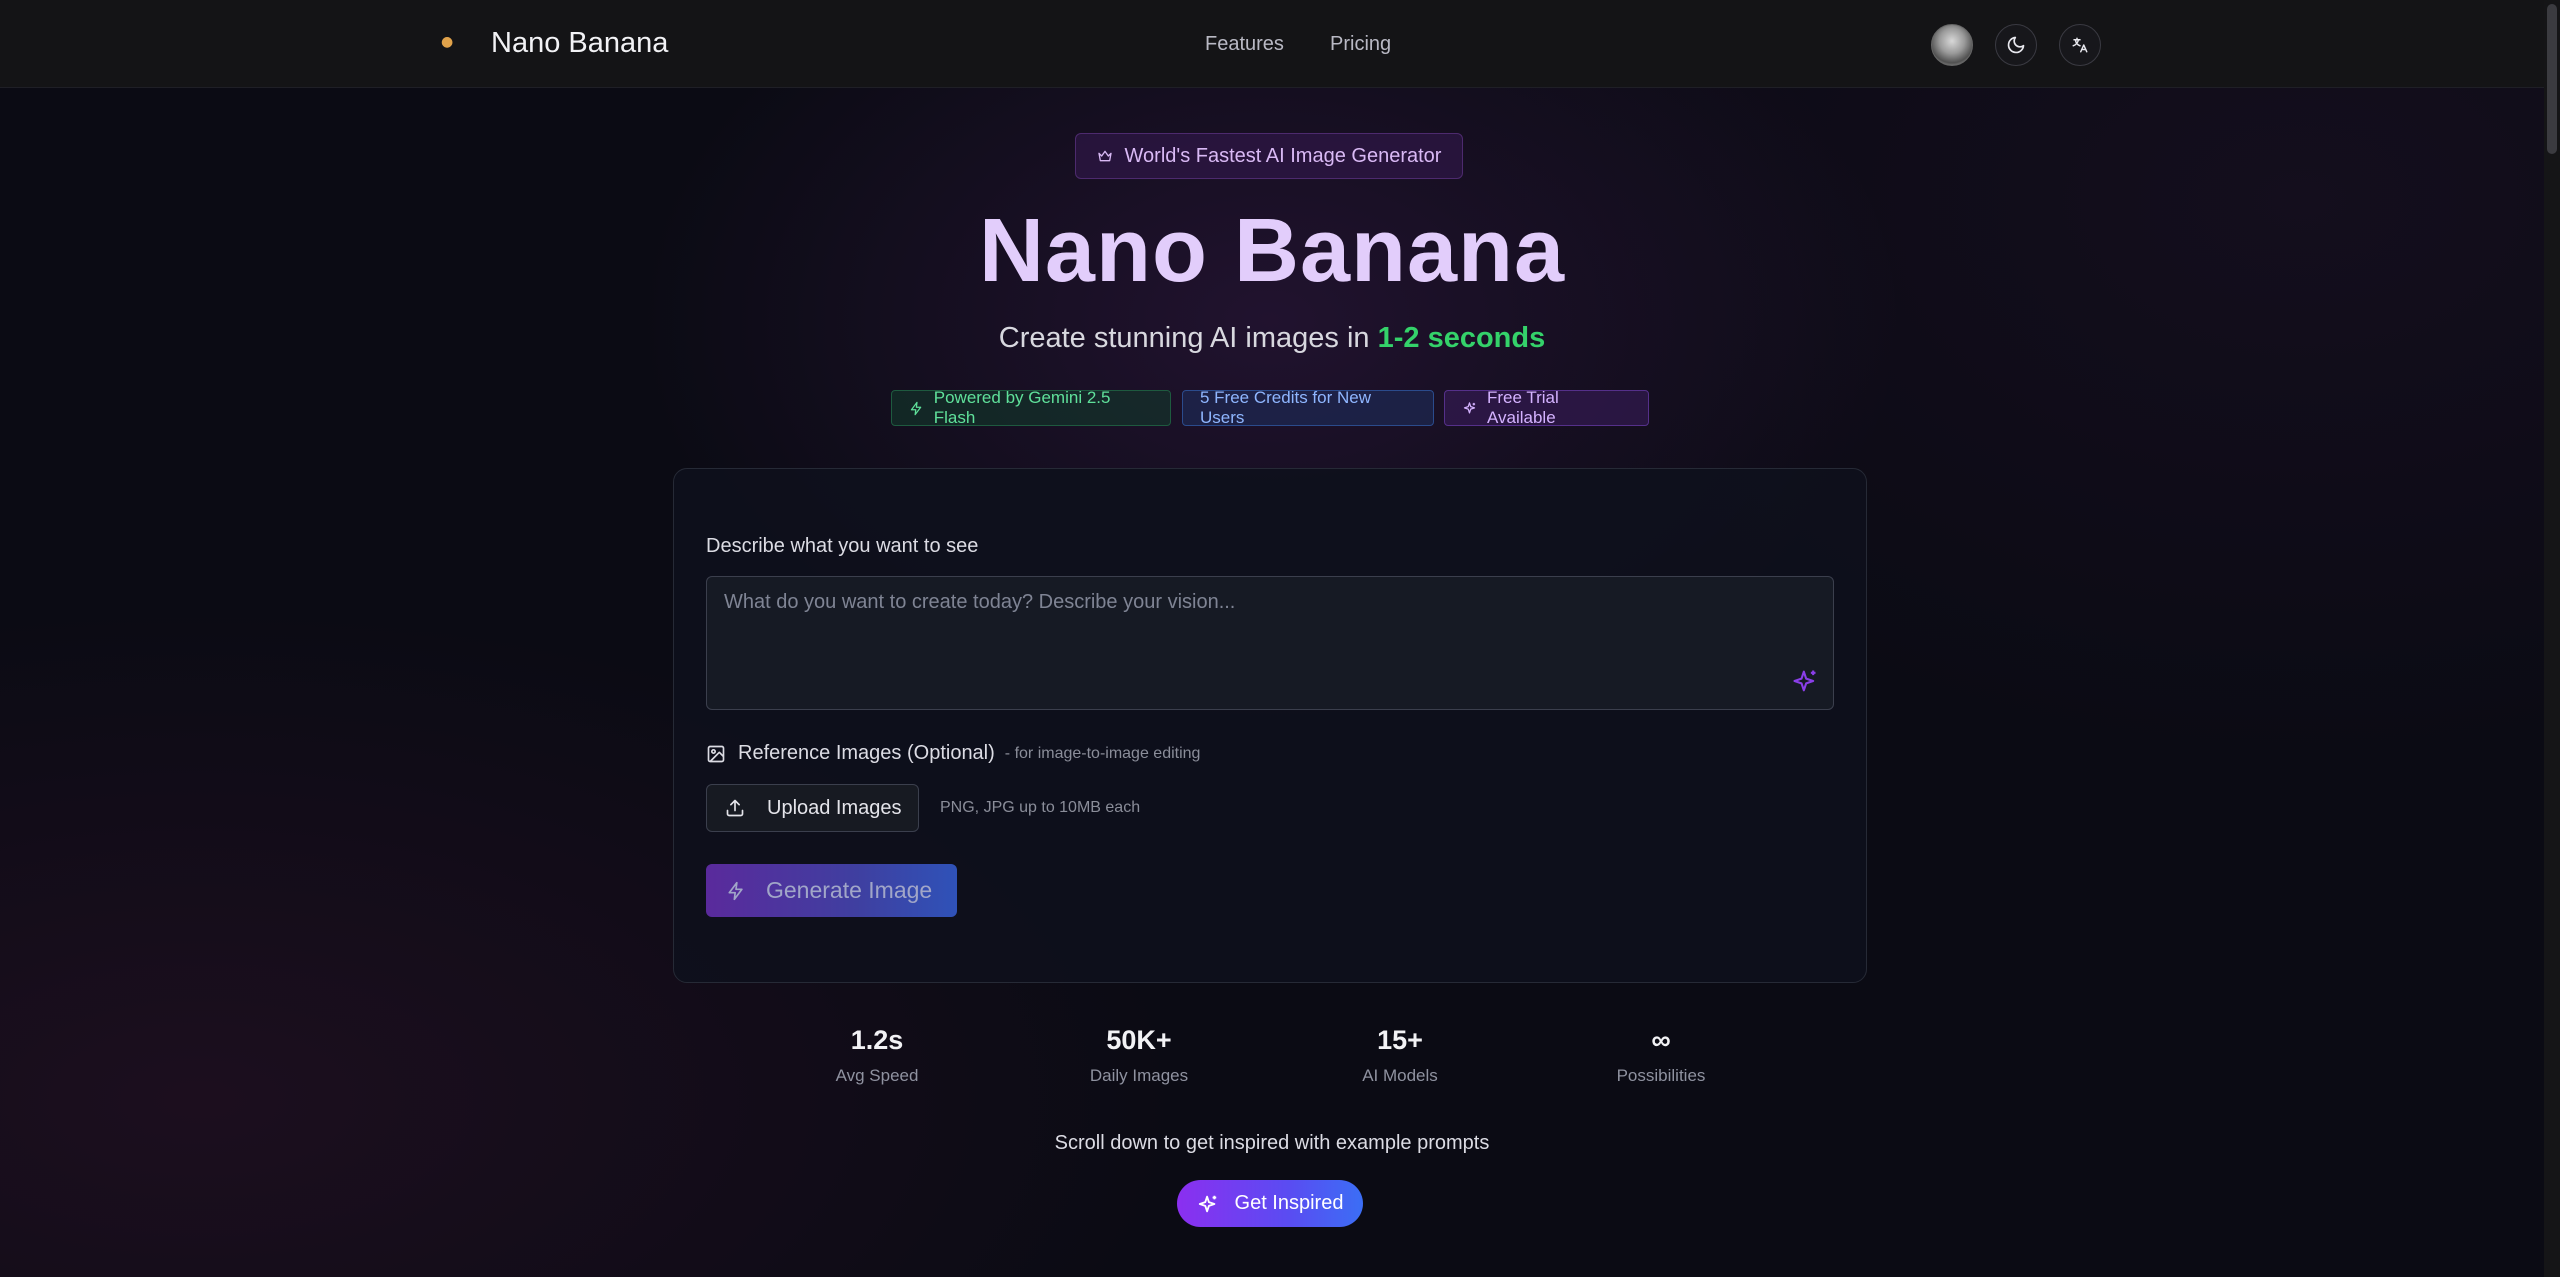 This screenshot has width=2560, height=1277. Describe the element at coordinates (849, 890) in the screenshot. I see `generate-image-label: Generate Image` at that location.